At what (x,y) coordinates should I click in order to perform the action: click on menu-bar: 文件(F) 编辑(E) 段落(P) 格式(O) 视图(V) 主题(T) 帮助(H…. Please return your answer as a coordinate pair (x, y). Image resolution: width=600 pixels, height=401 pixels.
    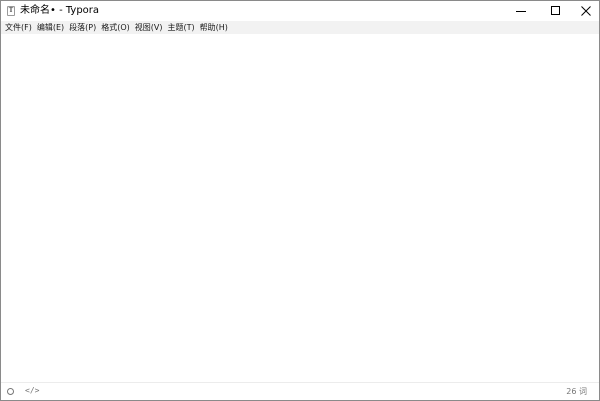
    Looking at the image, I should click on (300, 27).